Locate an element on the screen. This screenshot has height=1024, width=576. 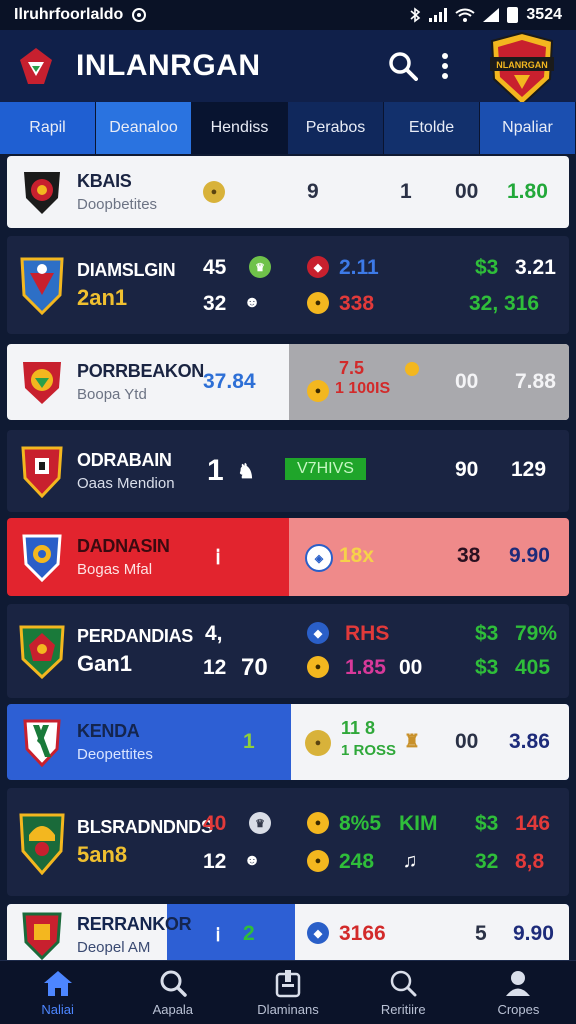
status-pill: V7HIVS is located at coordinates (325, 469).